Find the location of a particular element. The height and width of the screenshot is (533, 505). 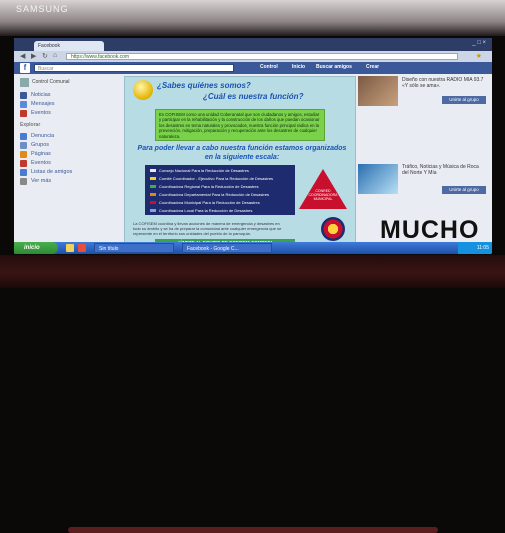

join-group-button: Unirte al grupo is located at coordinates (464, 100).